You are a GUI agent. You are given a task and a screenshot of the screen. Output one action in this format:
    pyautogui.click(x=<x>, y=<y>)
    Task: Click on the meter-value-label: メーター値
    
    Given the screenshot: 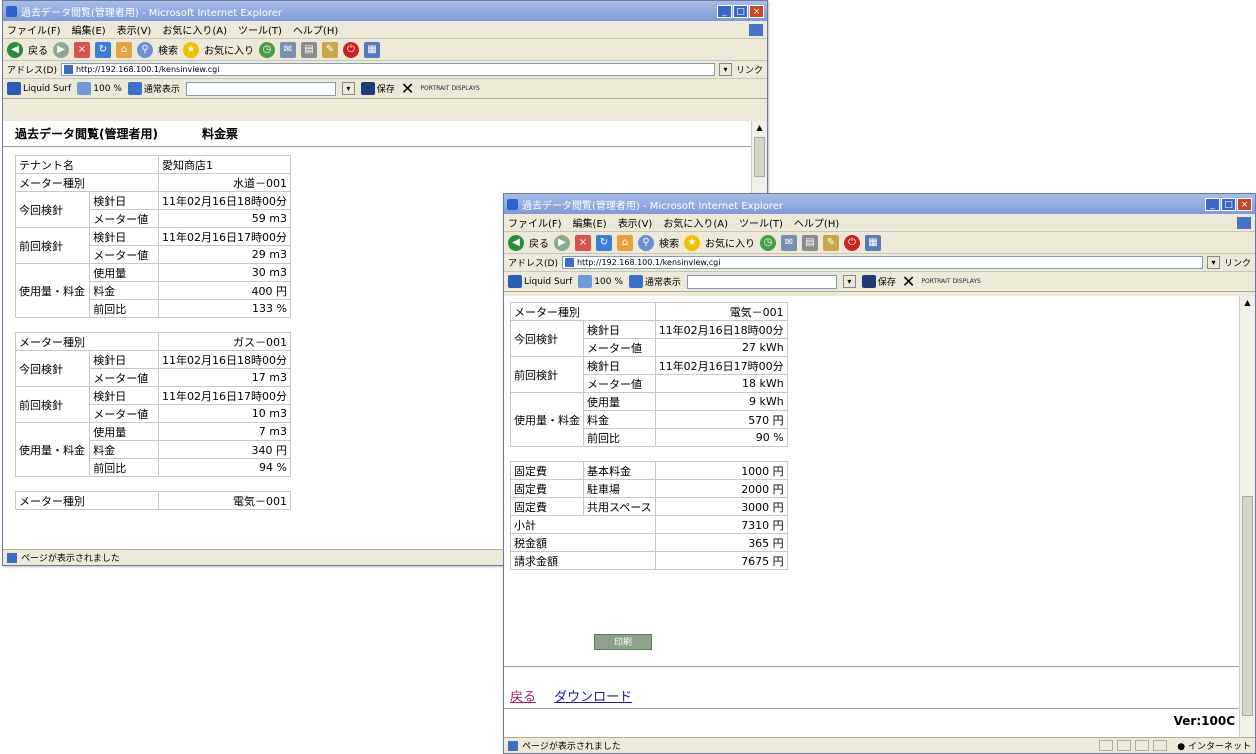 What is the action you would take?
    pyautogui.click(x=619, y=383)
    